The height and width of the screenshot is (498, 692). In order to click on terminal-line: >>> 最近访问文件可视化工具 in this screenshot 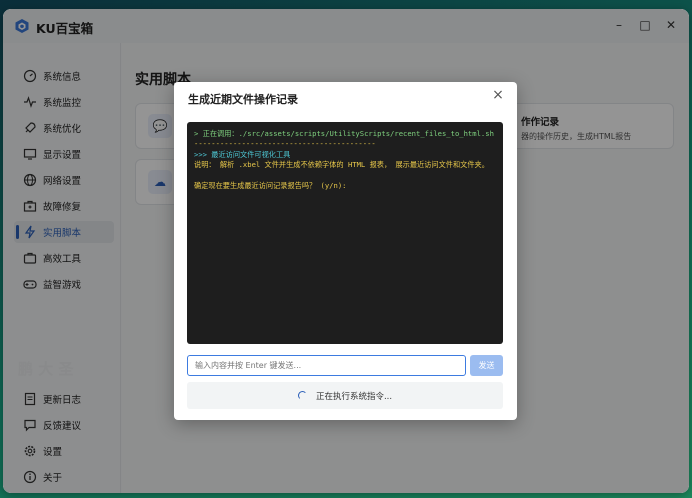, I will do `click(242, 154)`.